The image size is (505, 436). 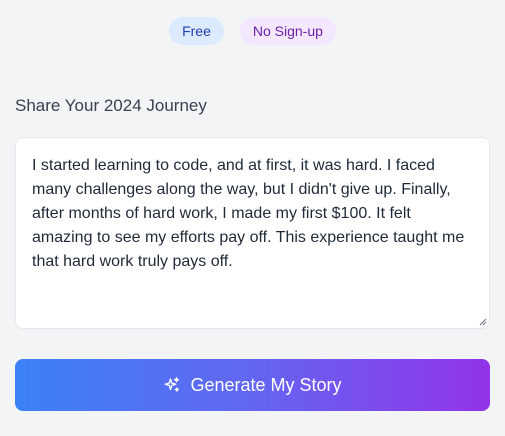 I want to click on badge-row: Free No Sign-up, so click(x=252, y=31).